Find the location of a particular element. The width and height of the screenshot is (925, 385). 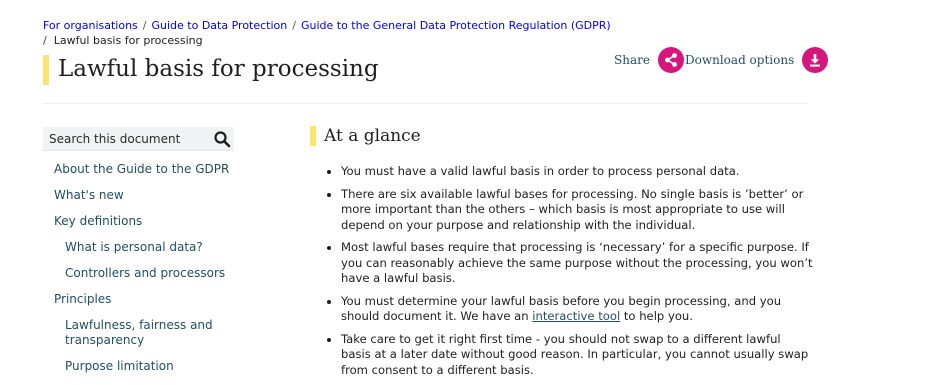

section-title-at-a-glance: At a glance is located at coordinates (372, 136).